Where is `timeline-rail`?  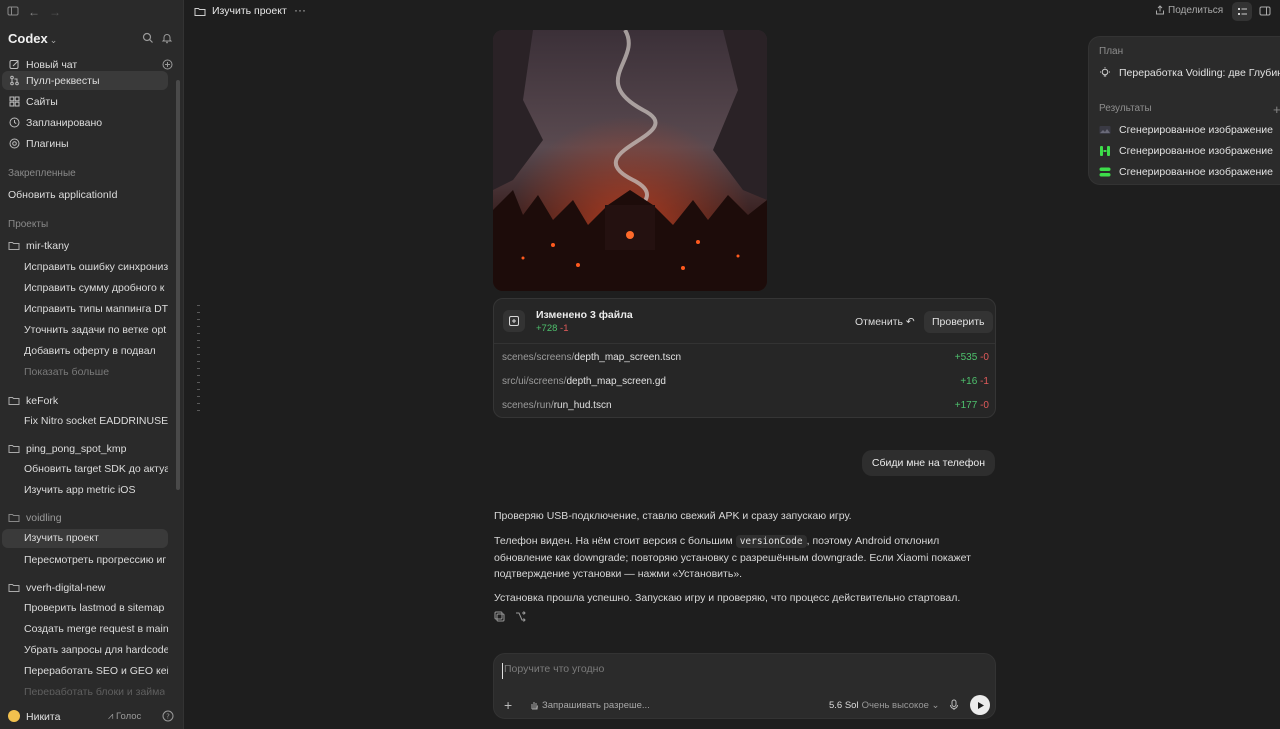 timeline-rail is located at coordinates (198, 362).